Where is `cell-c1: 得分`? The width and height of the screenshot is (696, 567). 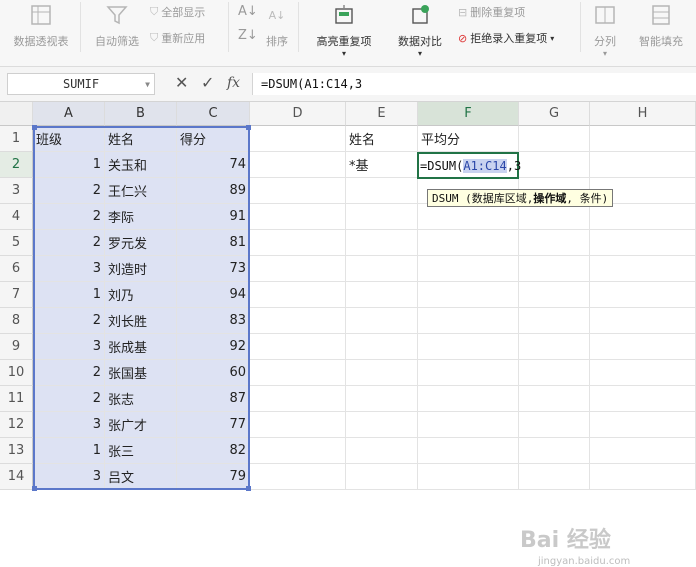 cell-c1: 得分 is located at coordinates (213, 139).